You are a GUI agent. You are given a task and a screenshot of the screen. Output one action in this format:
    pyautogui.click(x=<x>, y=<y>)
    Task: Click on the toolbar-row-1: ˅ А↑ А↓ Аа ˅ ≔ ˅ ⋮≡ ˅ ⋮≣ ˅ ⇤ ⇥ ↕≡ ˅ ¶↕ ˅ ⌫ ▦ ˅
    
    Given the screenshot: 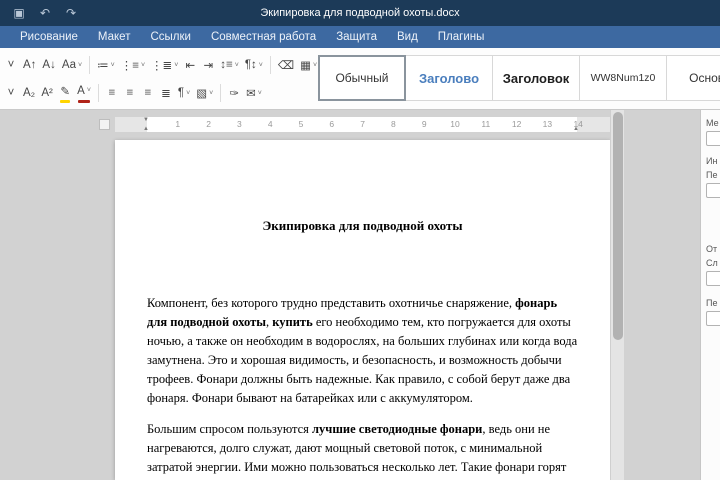 What is the action you would take?
    pyautogui.click(x=161, y=65)
    